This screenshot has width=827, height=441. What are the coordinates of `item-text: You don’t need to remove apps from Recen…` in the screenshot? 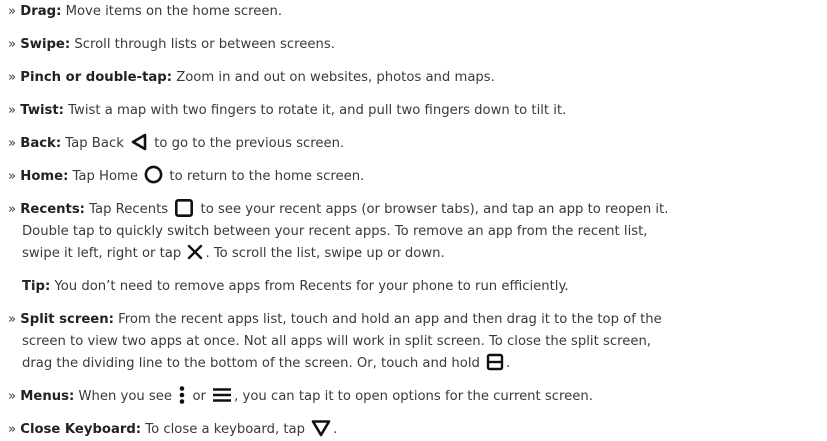 It's located at (311, 286).